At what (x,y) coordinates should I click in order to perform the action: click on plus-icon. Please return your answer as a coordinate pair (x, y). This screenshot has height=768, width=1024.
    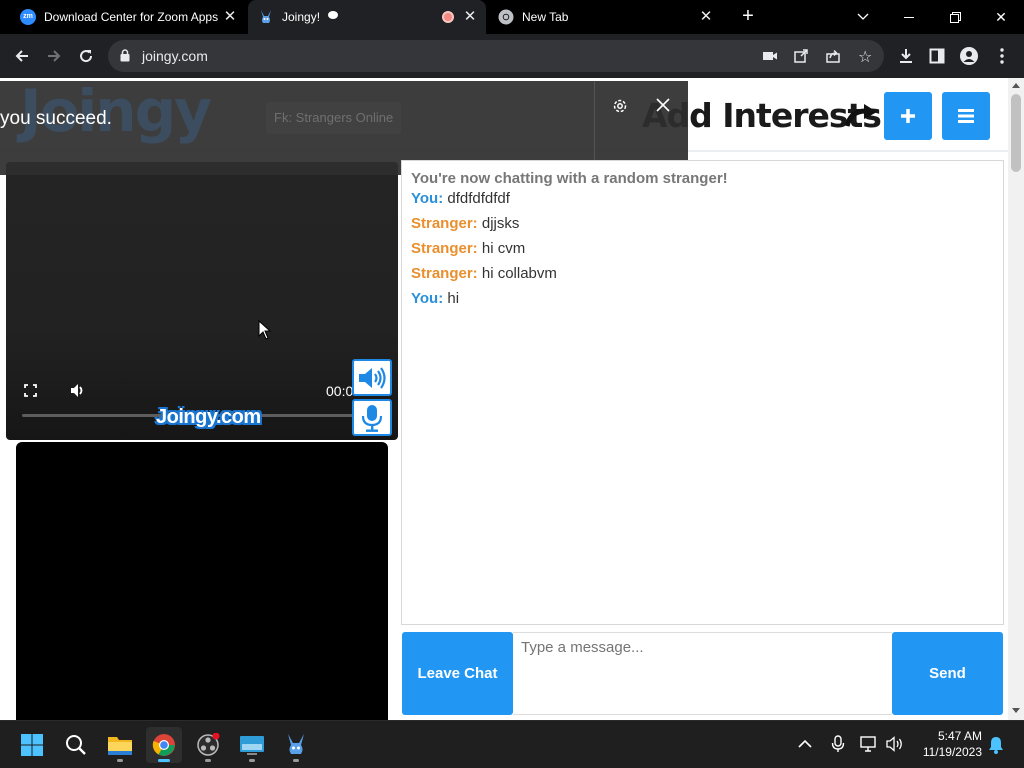
    Looking at the image, I should click on (908, 116).